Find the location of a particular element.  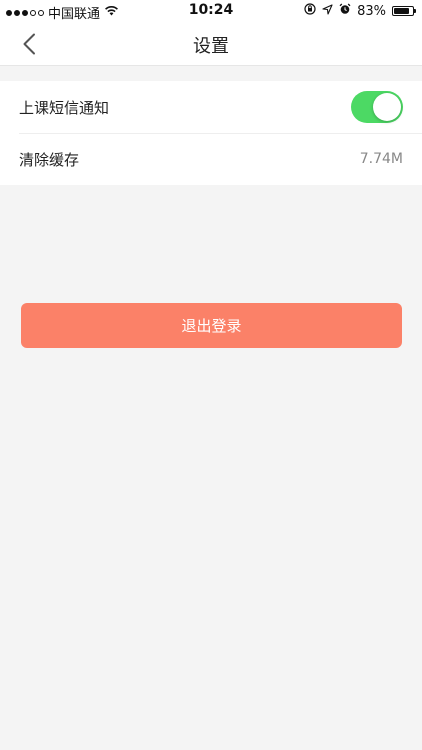

orientation-lock-icon is located at coordinates (310, 11).